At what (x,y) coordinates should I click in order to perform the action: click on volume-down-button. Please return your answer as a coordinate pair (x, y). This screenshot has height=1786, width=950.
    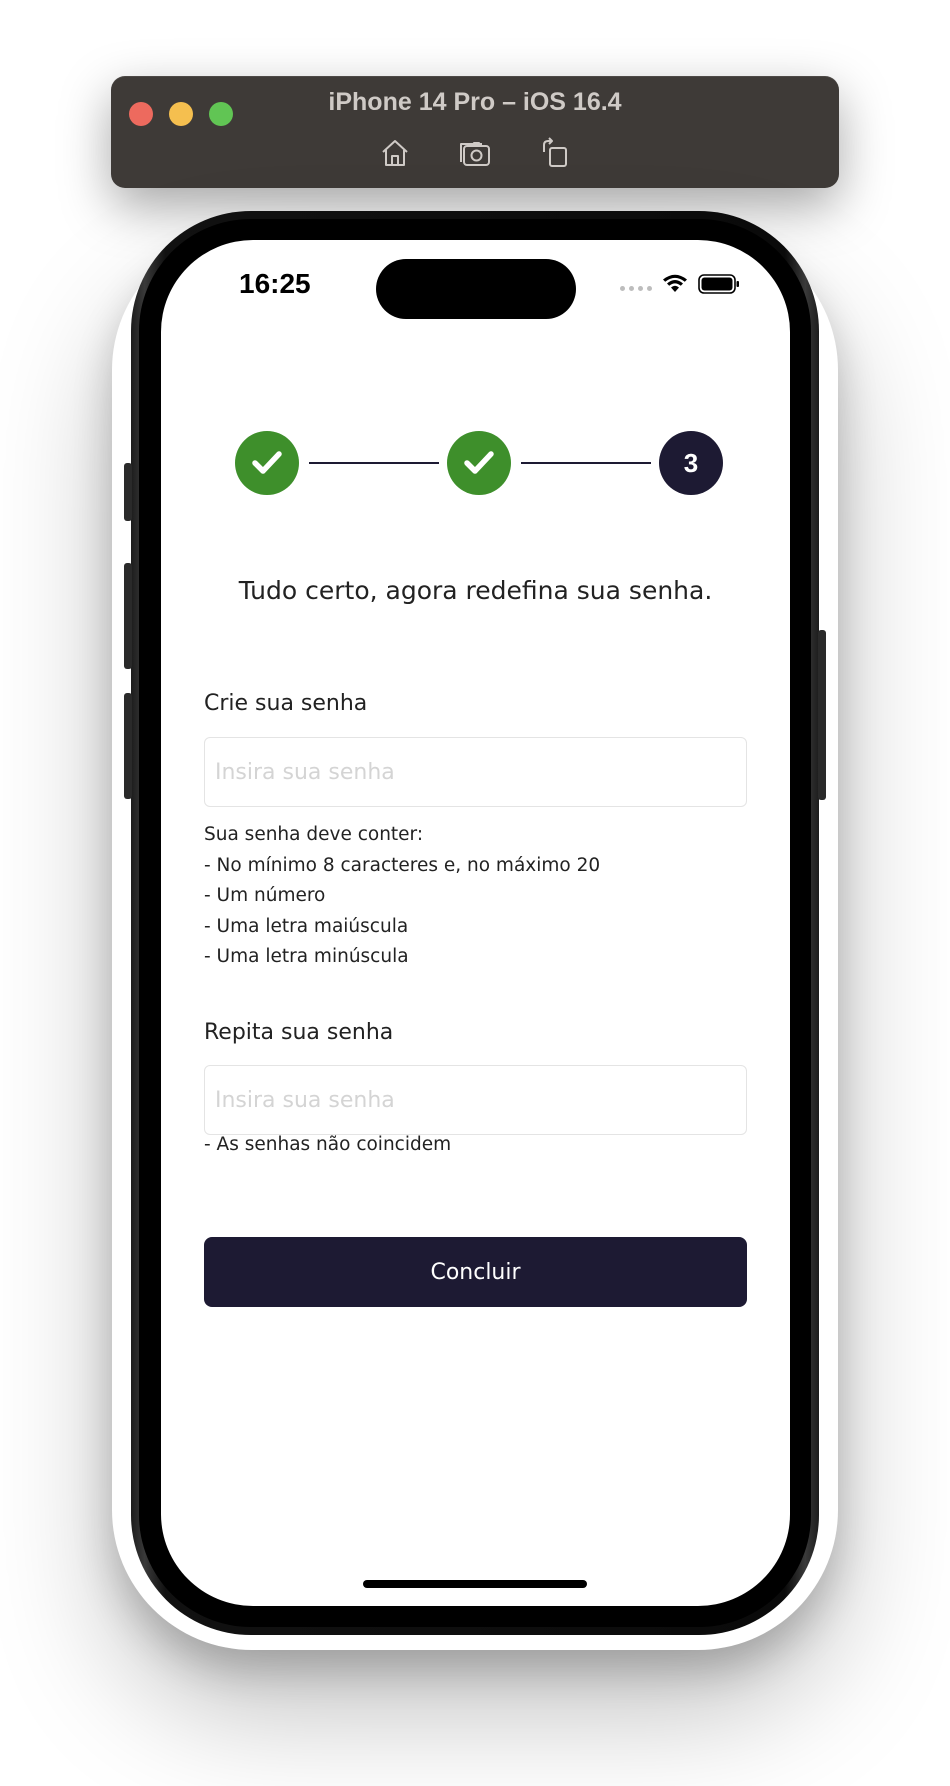
    Looking at the image, I should click on (128, 746).